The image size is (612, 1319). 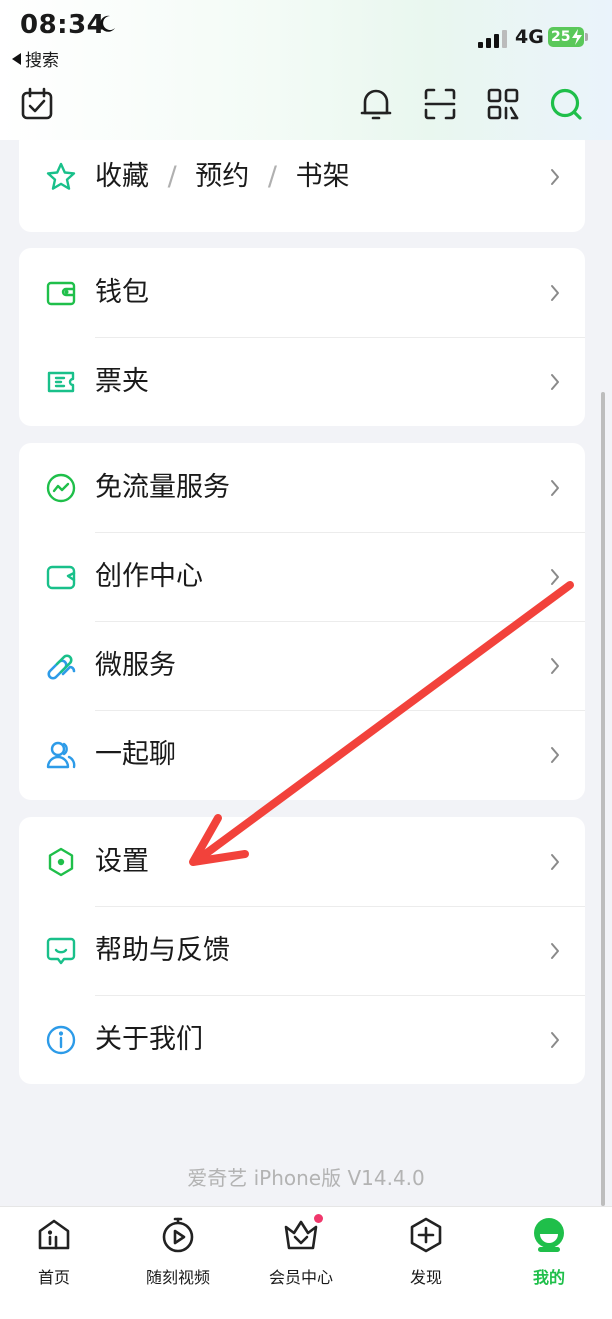 What do you see at coordinates (440, 104) in the screenshot?
I see `scan-icon` at bounding box center [440, 104].